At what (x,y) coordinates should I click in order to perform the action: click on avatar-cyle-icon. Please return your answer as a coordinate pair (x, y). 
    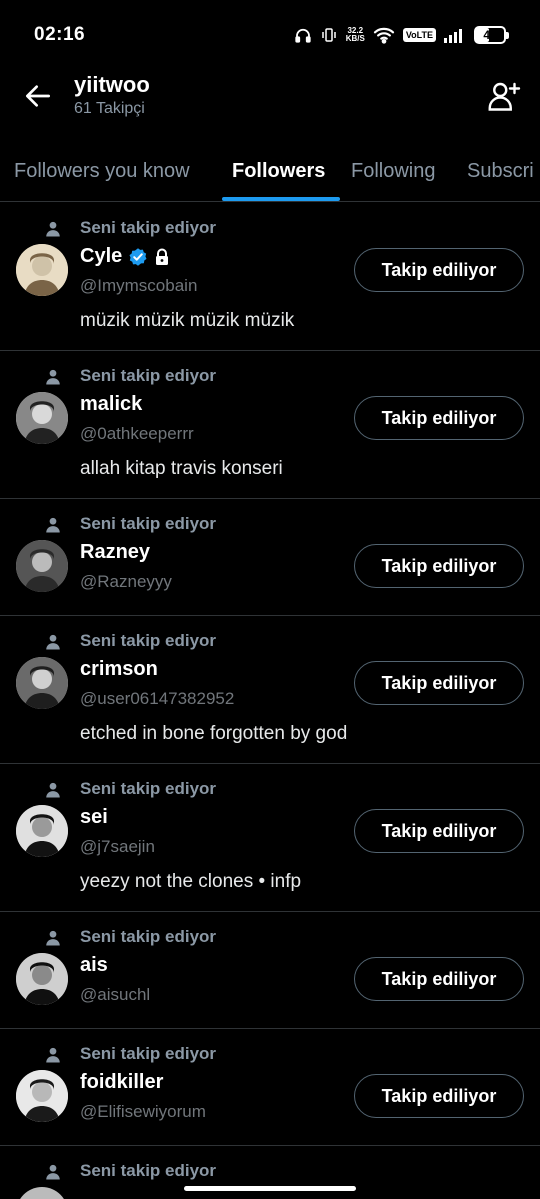
    Looking at the image, I should click on (42, 270).